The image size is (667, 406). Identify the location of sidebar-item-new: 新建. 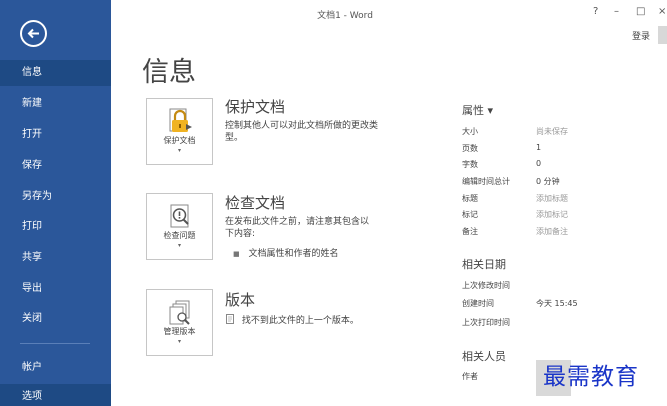
(55, 104).